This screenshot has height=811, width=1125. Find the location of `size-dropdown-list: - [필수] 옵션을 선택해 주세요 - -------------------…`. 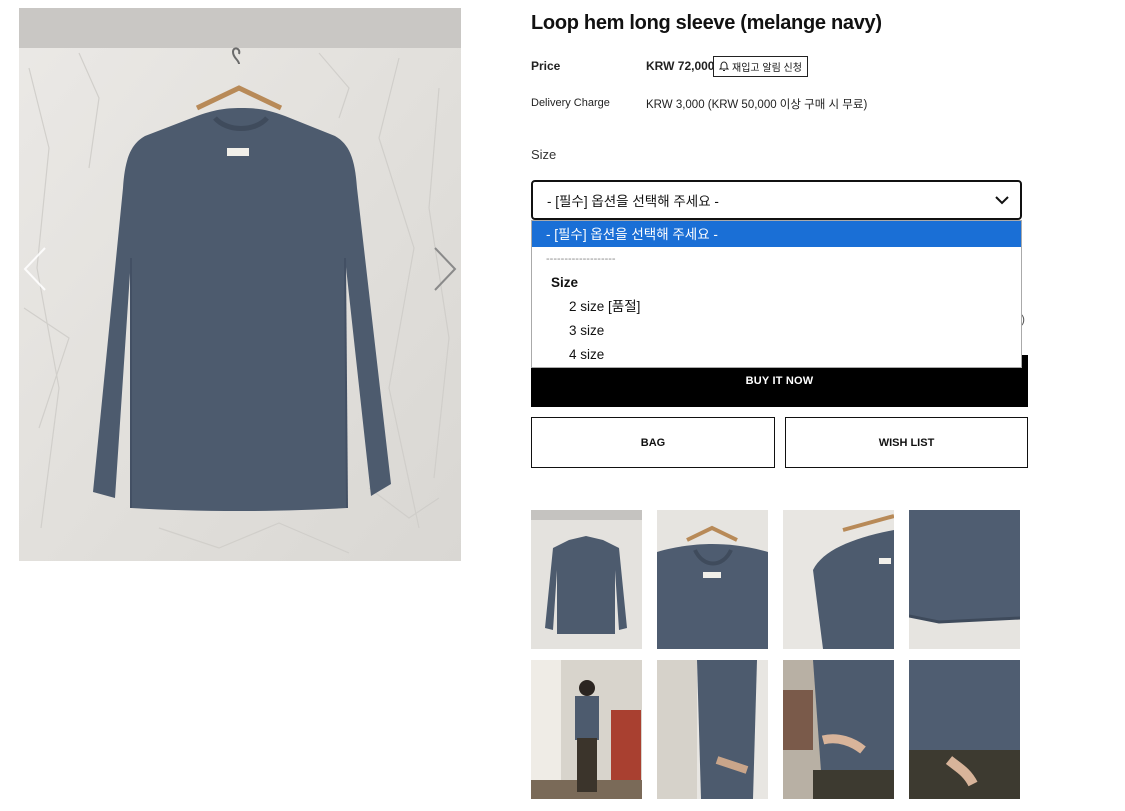

size-dropdown-list: - [필수] 옵션을 선택해 주세요 - -------------------… is located at coordinates (776, 294).